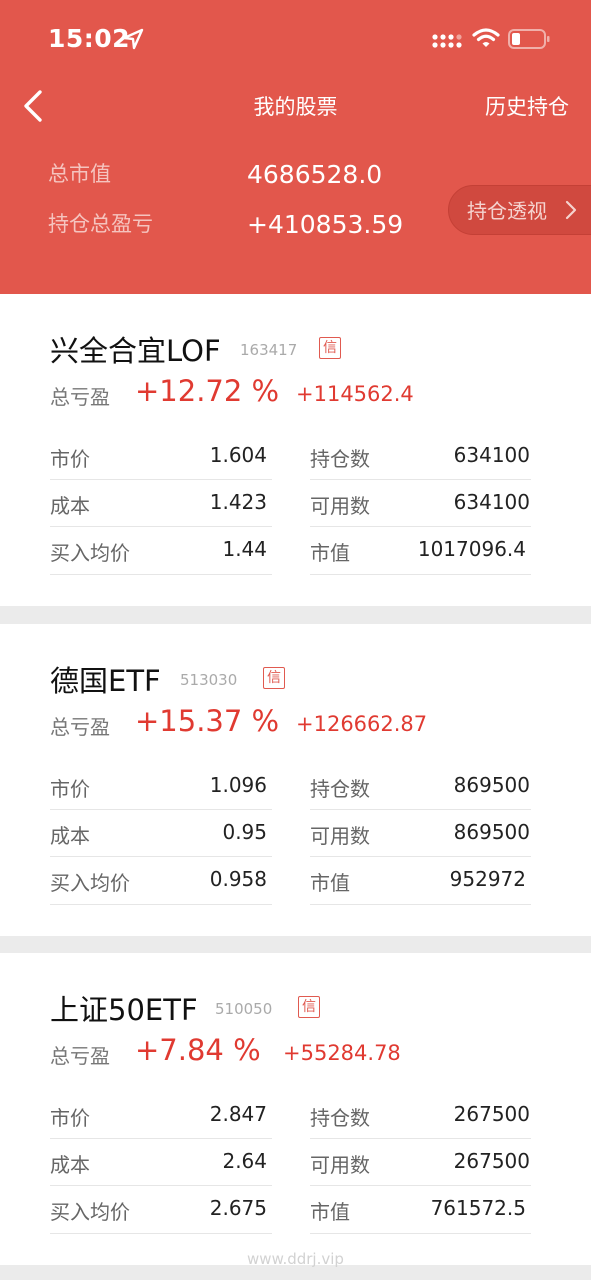  I want to click on pl-amount: +126662.87, so click(362, 724).